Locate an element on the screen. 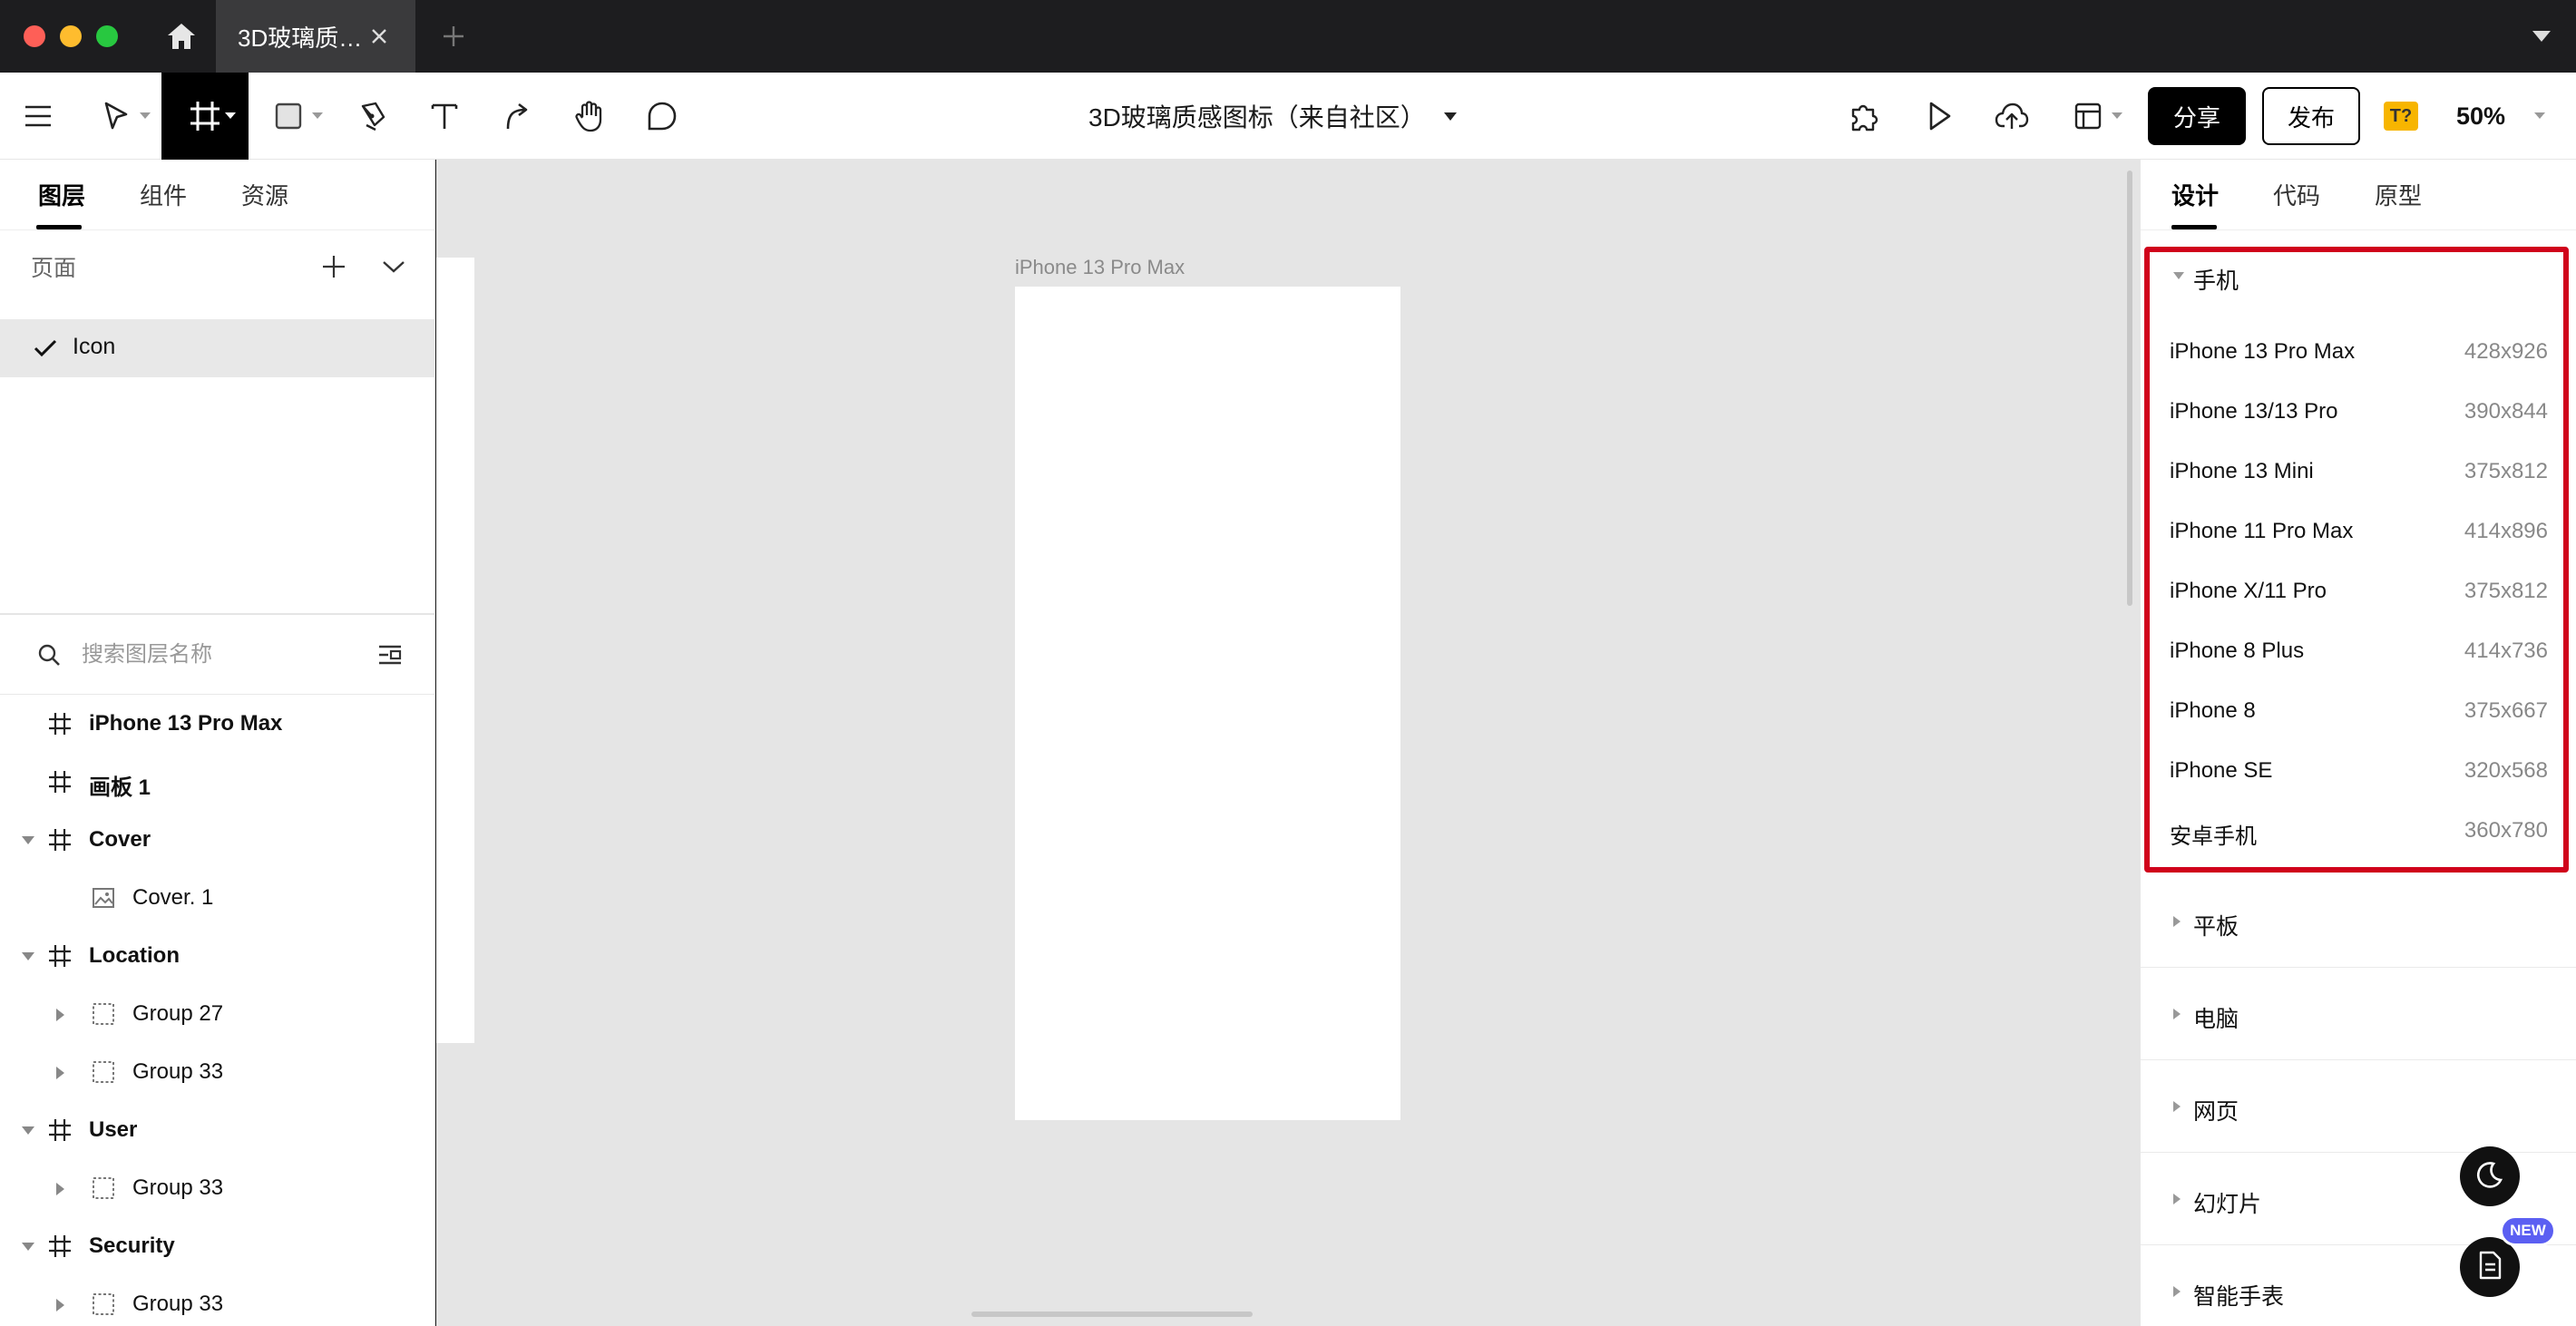 The height and width of the screenshot is (1326, 2576). layer-row: Group 27 is located at coordinates (217, 1014).